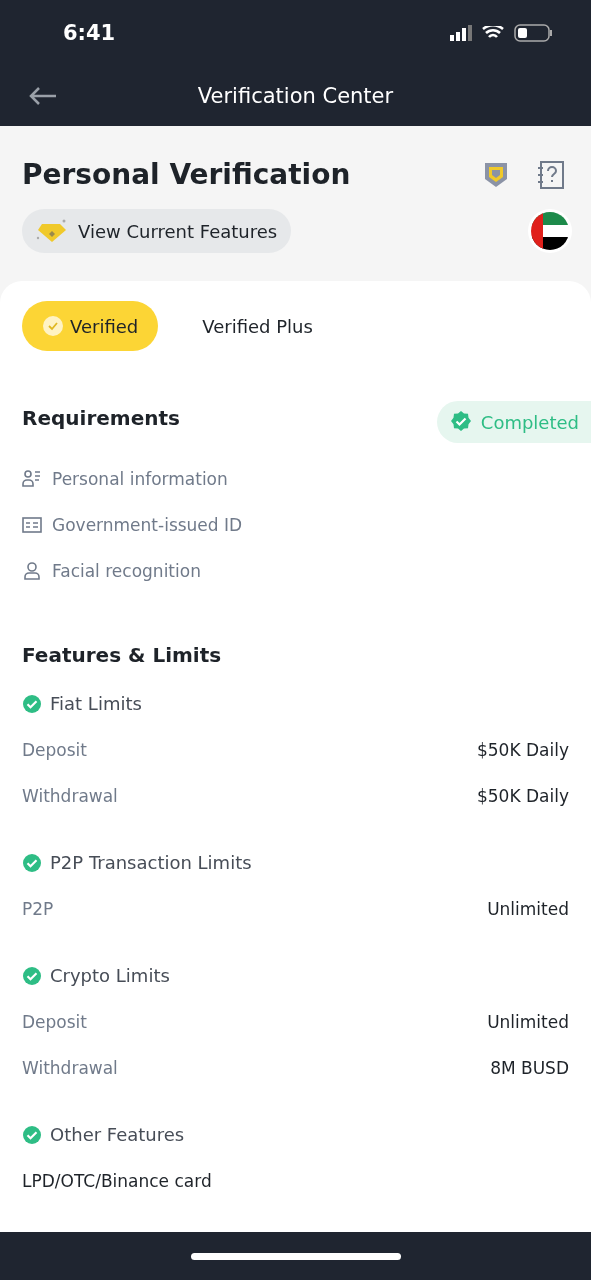 The width and height of the screenshot is (591, 1280). I want to click on id-card-icon, so click(32, 525).